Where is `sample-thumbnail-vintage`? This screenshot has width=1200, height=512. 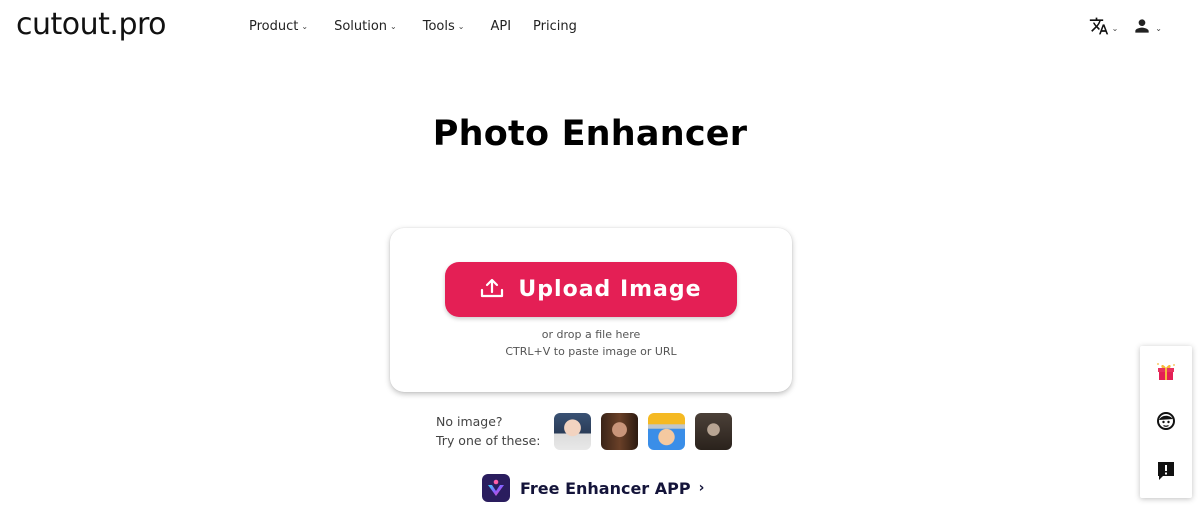
sample-thumbnail-vintage is located at coordinates (713, 431).